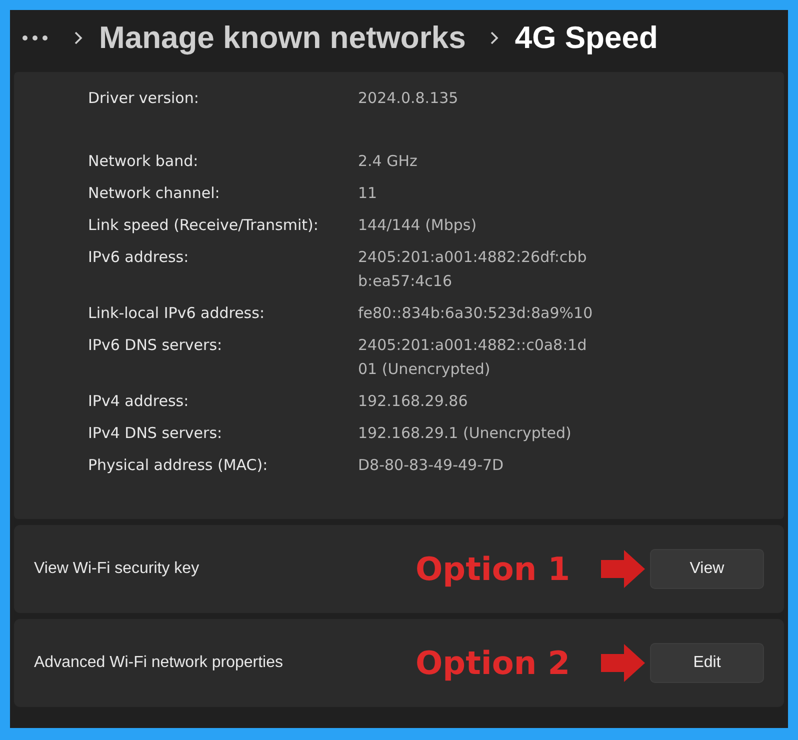 The height and width of the screenshot is (740, 798). Describe the element at coordinates (117, 569) in the screenshot. I see `setting-label: View Wi-Fi security key` at that location.